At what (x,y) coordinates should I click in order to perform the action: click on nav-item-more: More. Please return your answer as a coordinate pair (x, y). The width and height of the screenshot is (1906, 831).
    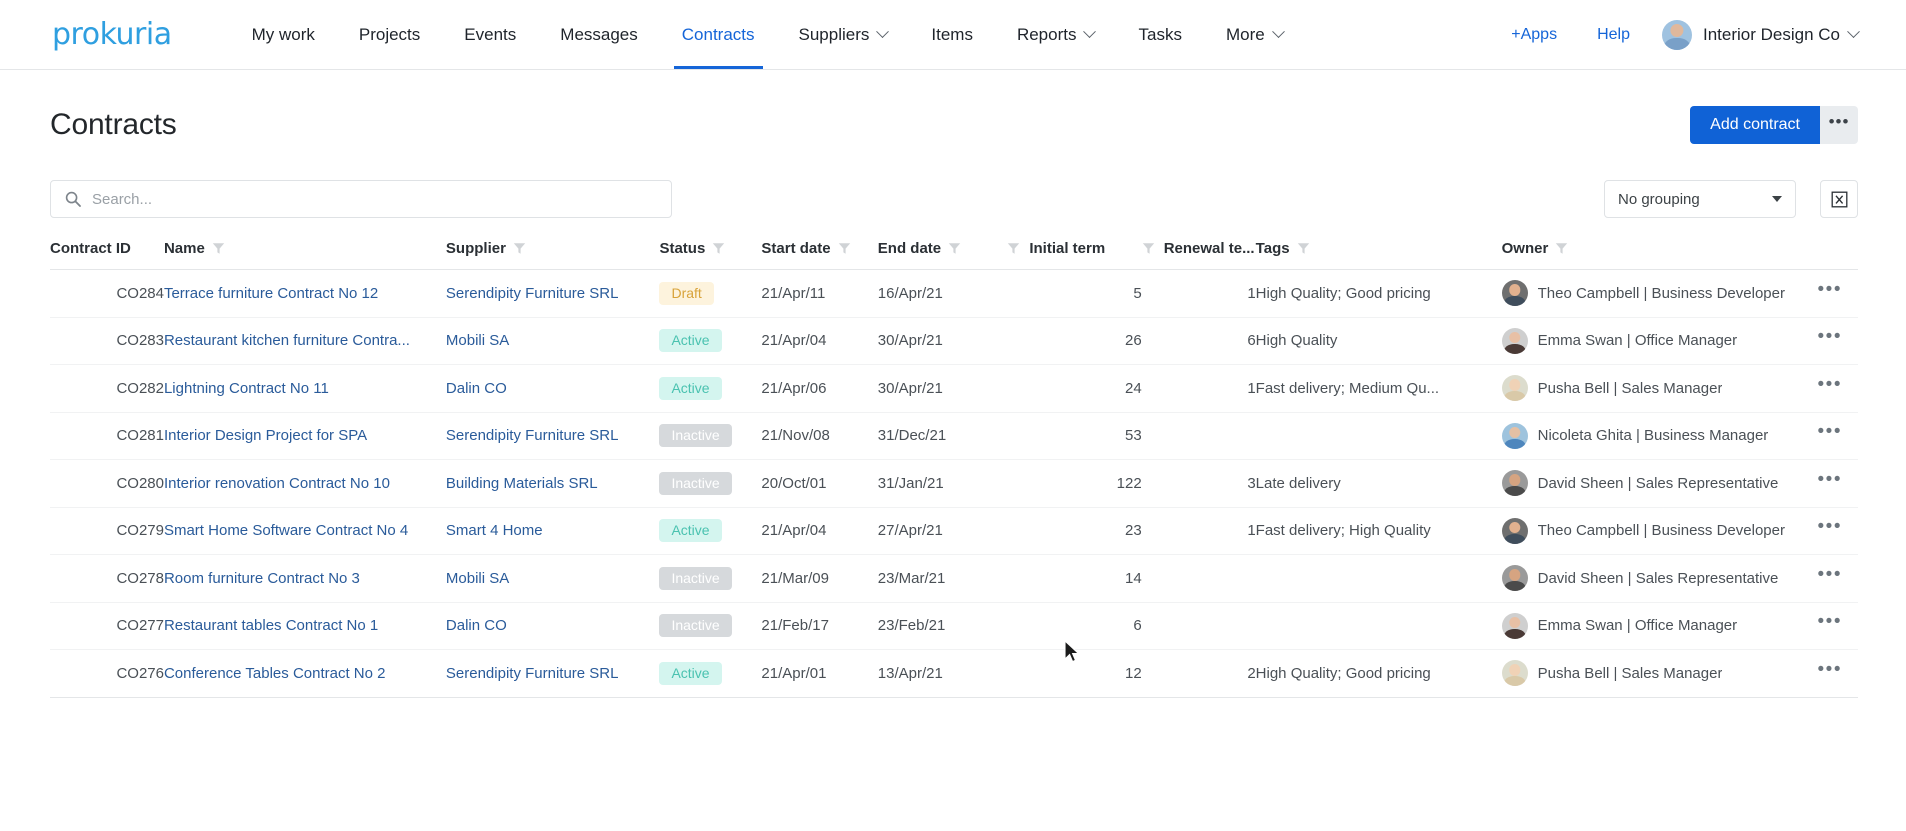
    Looking at the image, I should click on (1254, 34).